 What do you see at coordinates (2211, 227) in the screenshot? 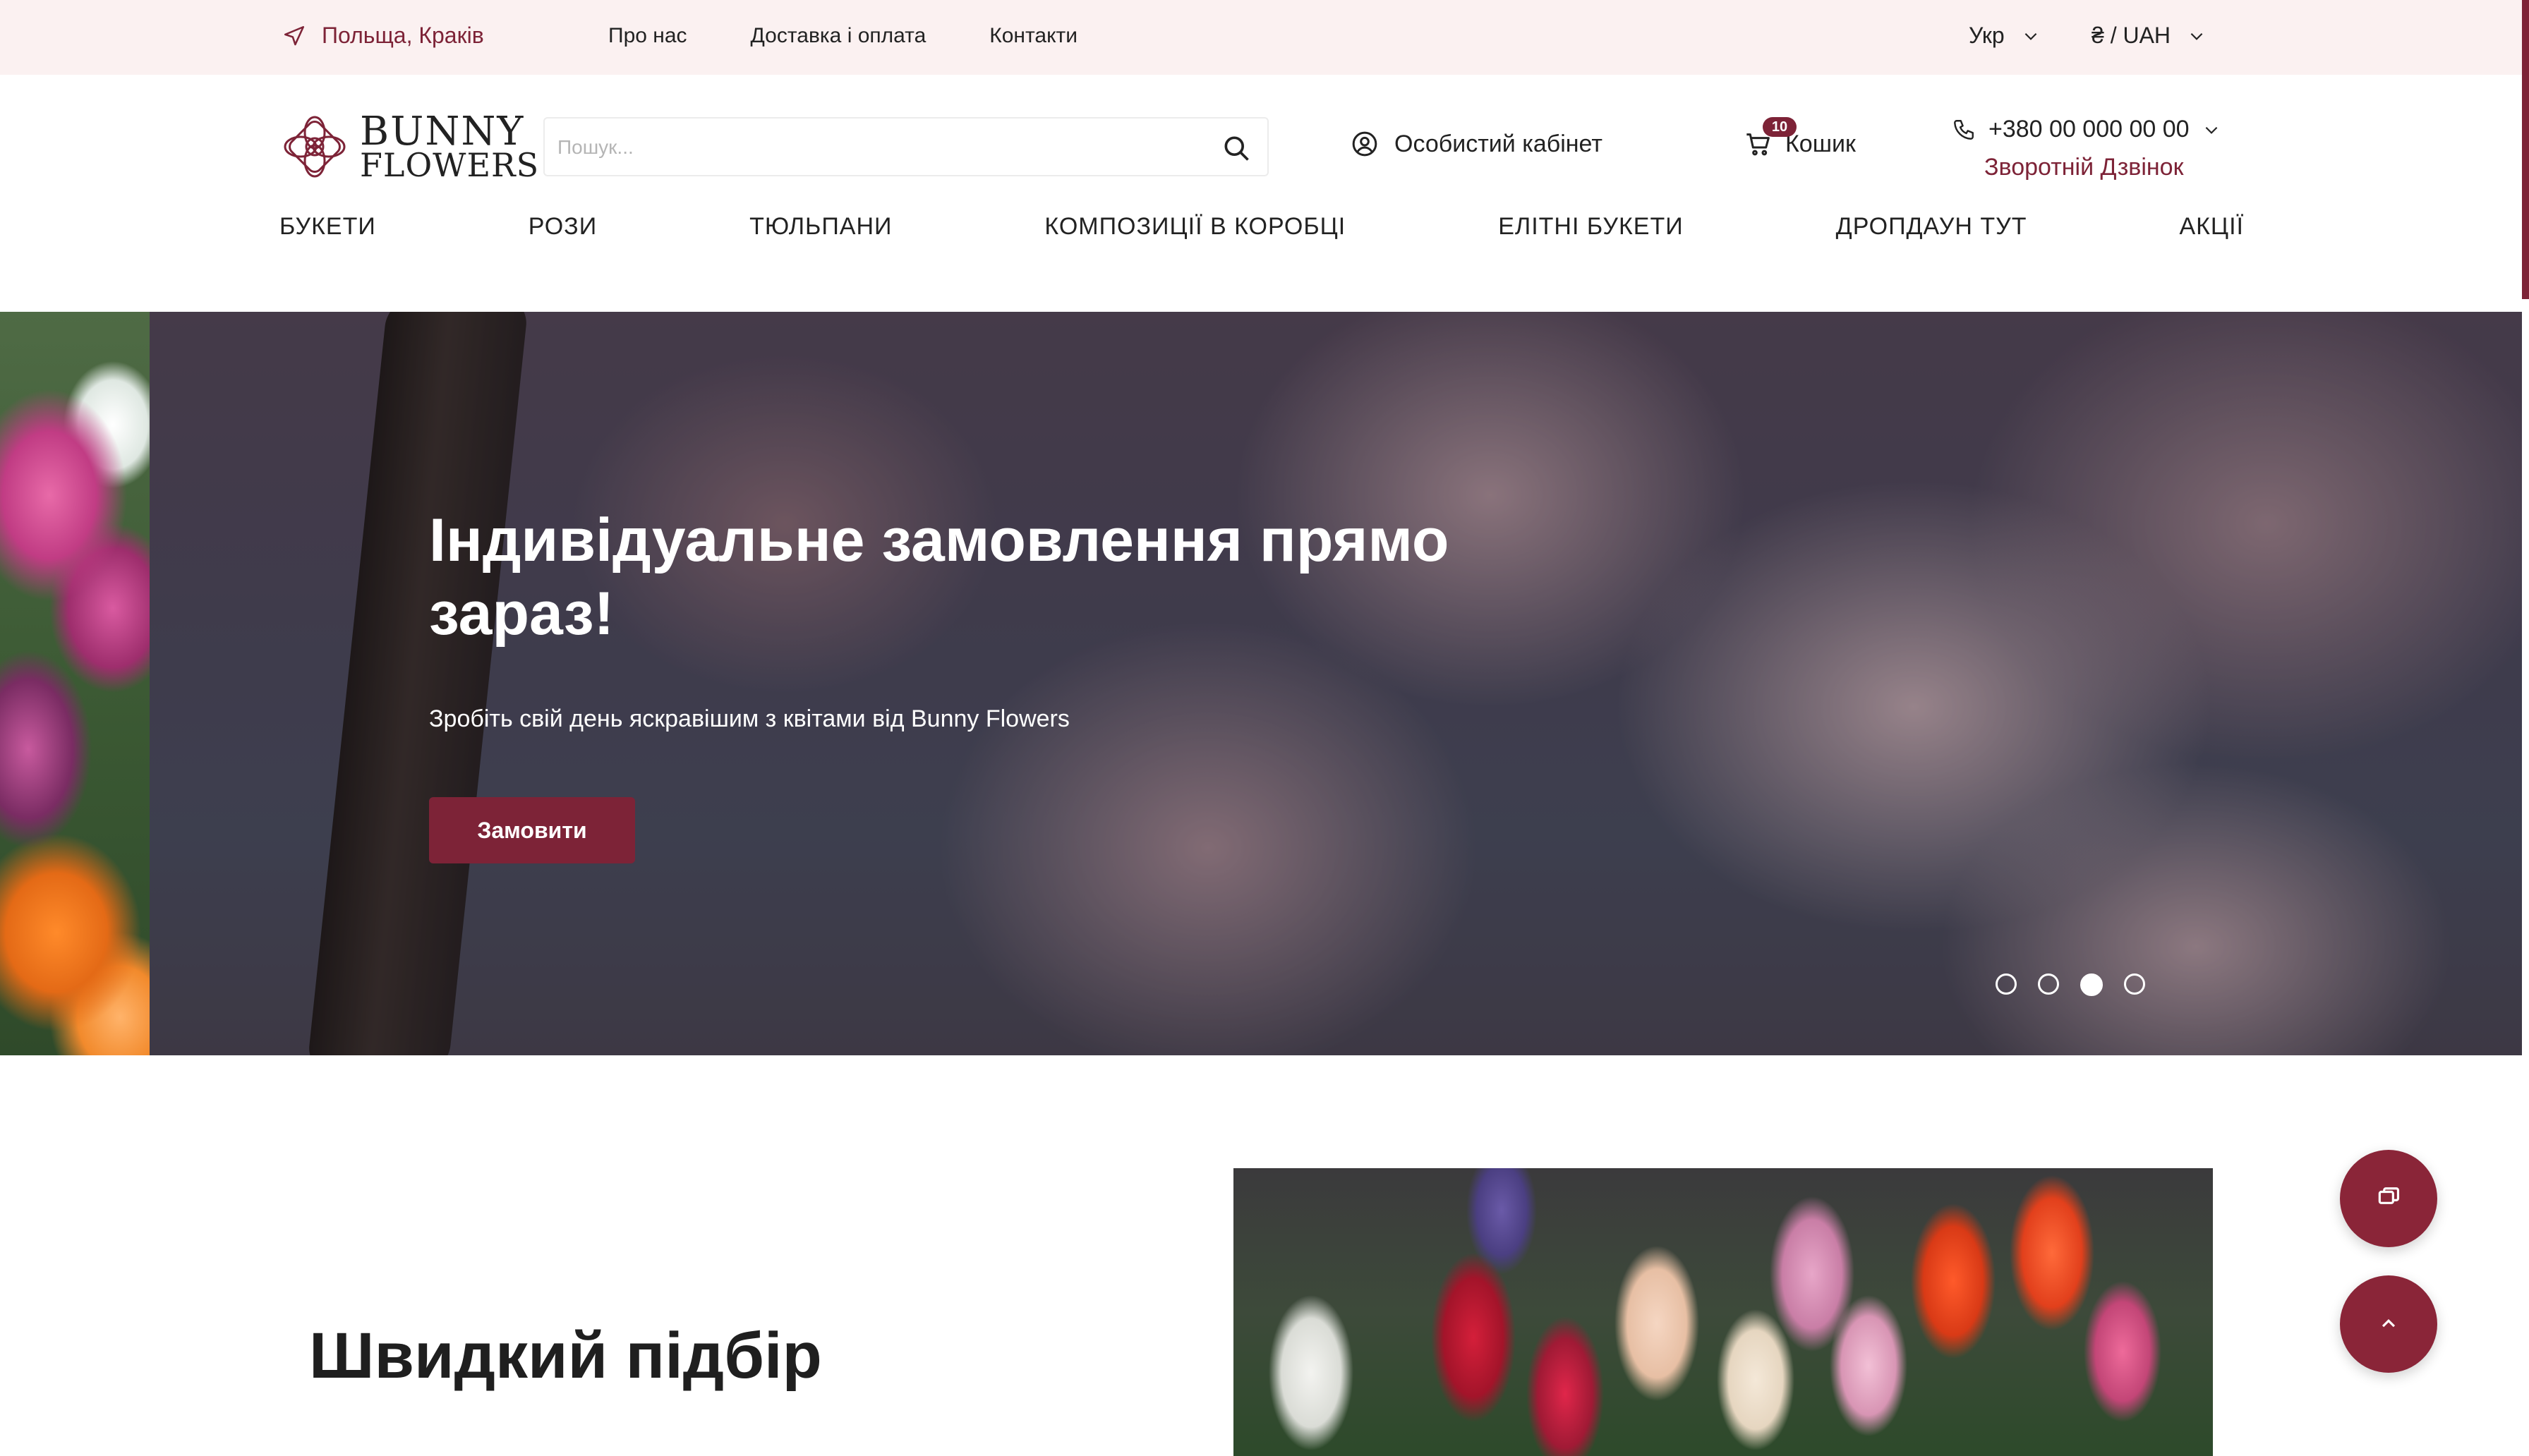
I see `nav-item-sales: АКЦІЇ` at bounding box center [2211, 227].